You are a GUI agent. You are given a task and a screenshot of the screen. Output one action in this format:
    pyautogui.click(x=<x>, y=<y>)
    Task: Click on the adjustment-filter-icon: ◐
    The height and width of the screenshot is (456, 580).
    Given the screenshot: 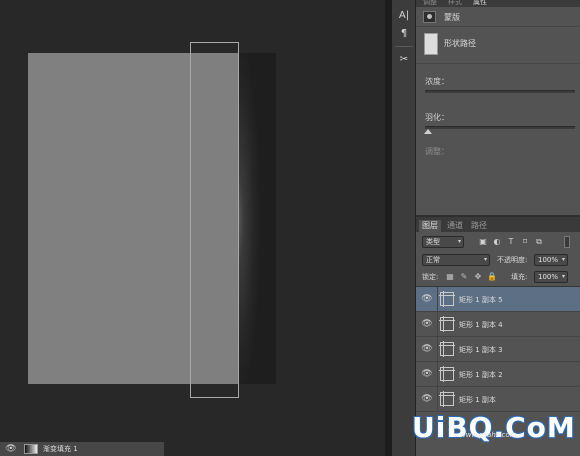 What is the action you would take?
    pyautogui.click(x=497, y=242)
    